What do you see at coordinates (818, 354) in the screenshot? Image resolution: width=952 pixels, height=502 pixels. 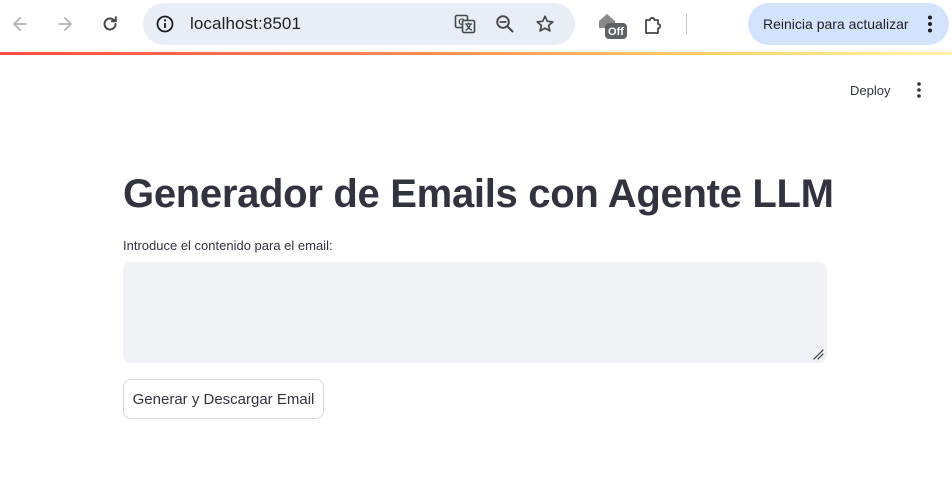 I see `resize-handle-icon` at bounding box center [818, 354].